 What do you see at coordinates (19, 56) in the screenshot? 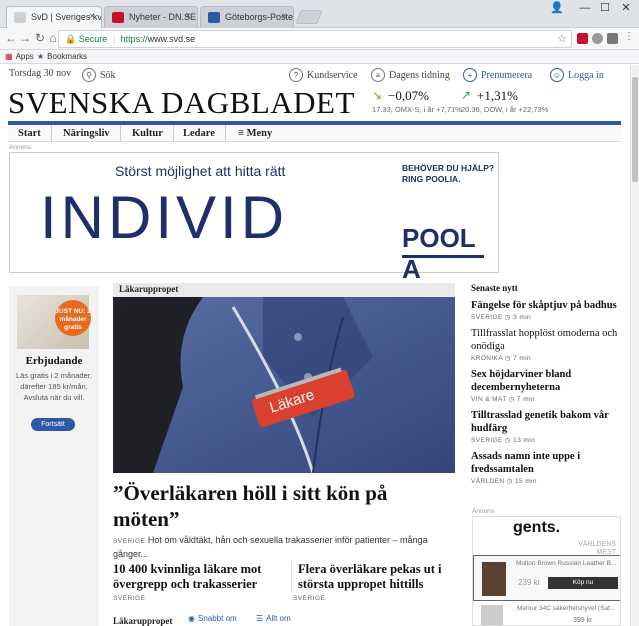
I see `bookmark-apps: ▦ Apps` at bounding box center [19, 56].